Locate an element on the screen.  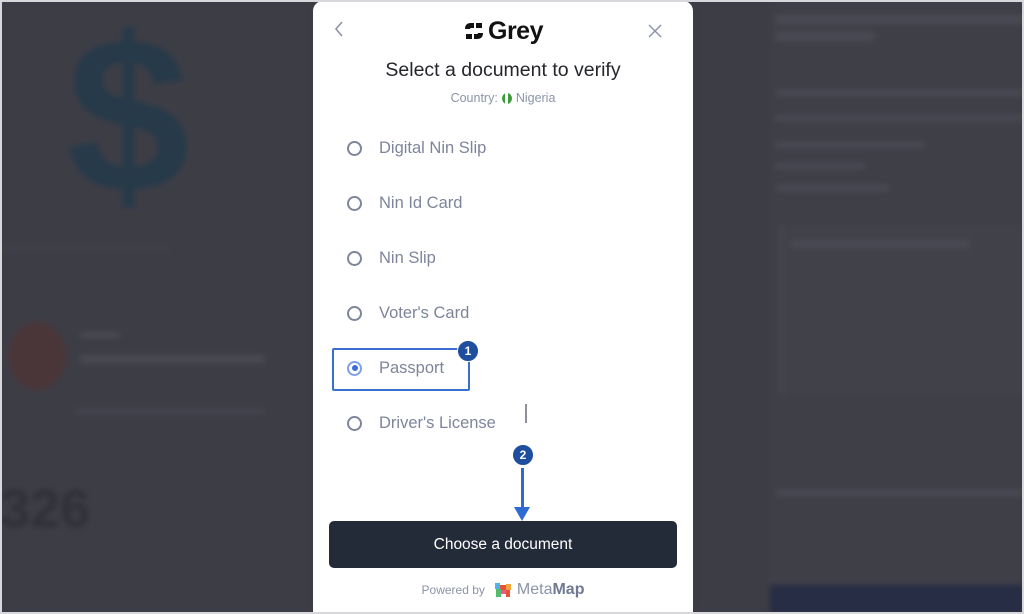
grey-logo-icon is located at coordinates (474, 31).